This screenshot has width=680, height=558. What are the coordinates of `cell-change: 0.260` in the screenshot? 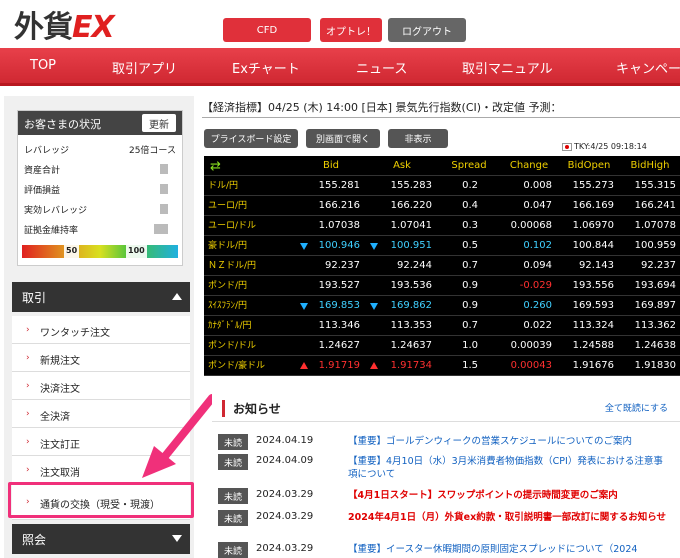 It's located at (526, 306).